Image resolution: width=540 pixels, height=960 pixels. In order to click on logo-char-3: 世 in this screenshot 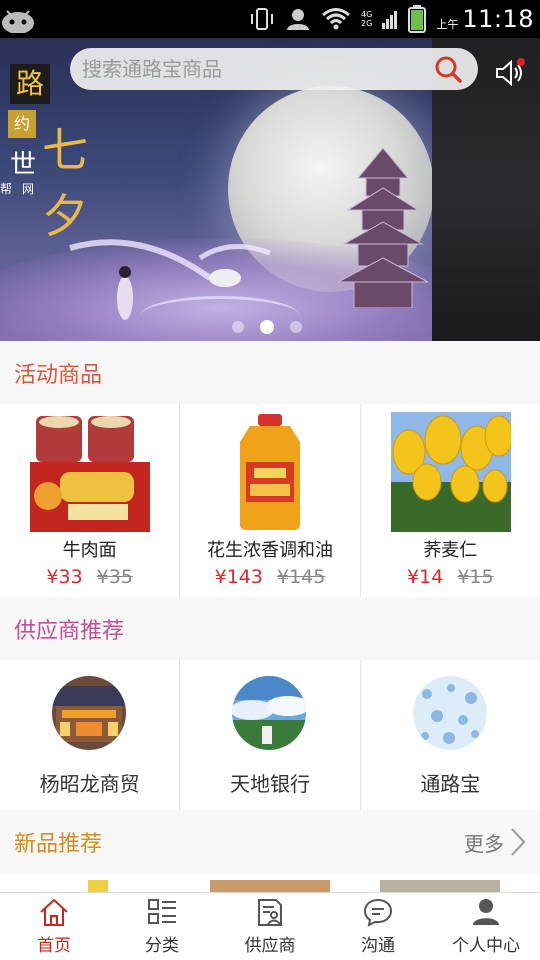, I will do `click(23, 165)`.